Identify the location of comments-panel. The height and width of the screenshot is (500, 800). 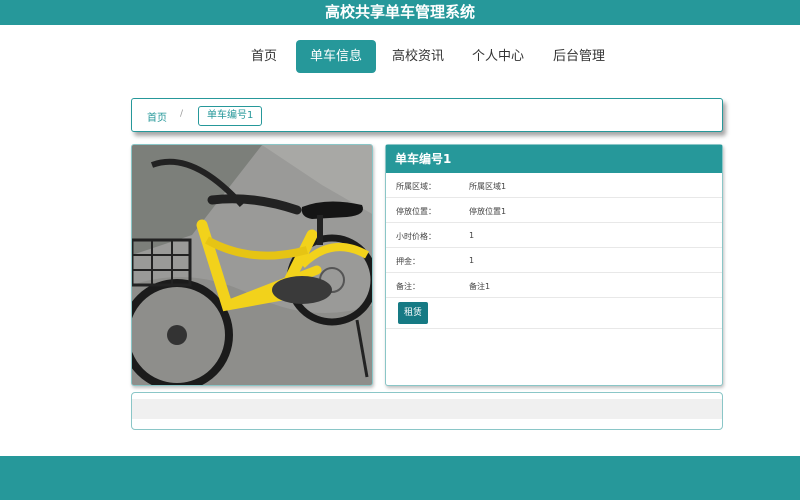
(427, 411).